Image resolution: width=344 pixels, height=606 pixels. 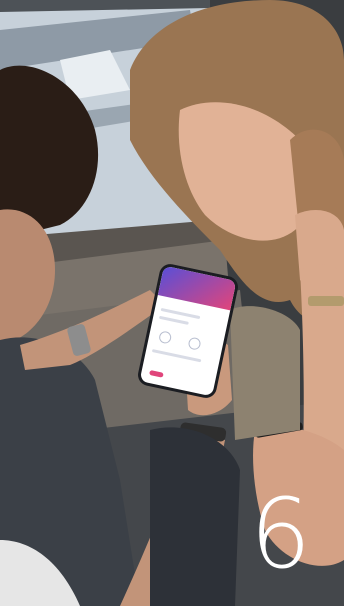 I want to click on step-number: 6, so click(x=281, y=534).